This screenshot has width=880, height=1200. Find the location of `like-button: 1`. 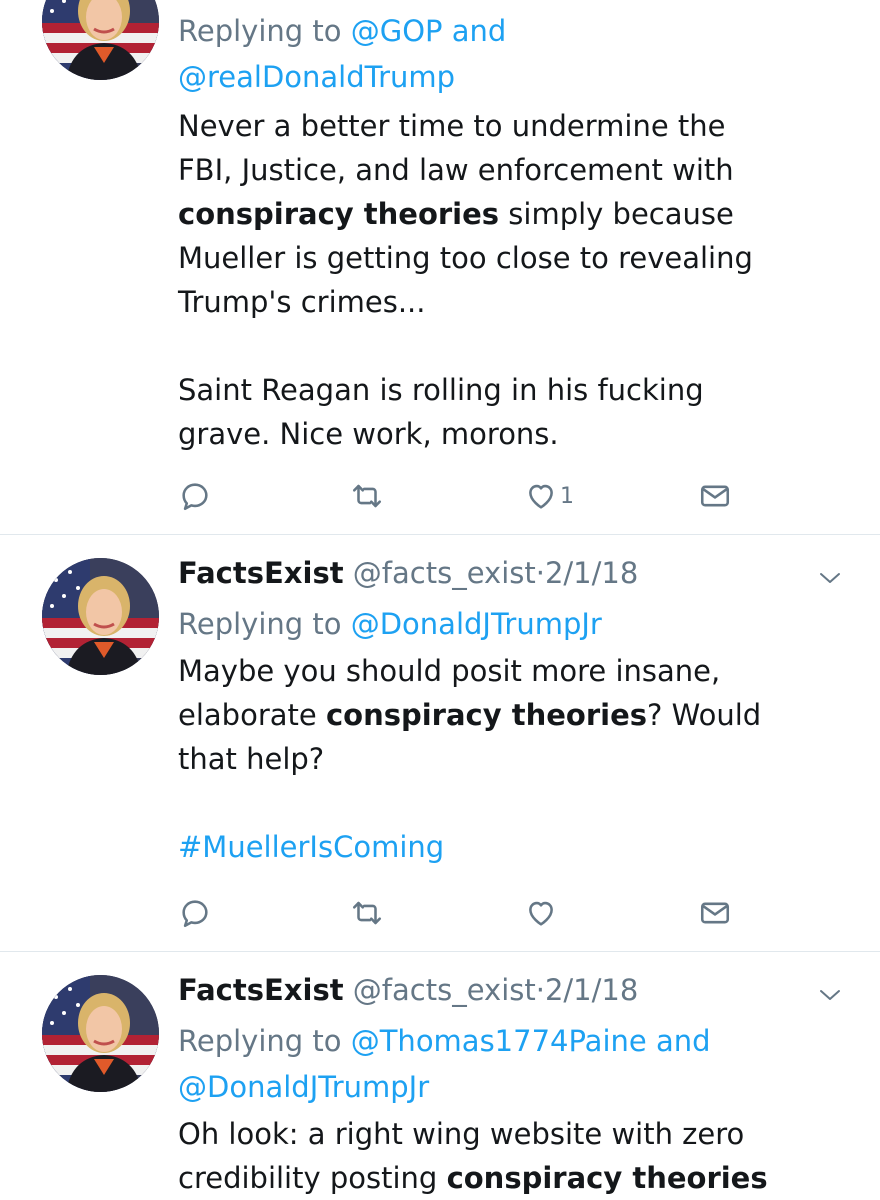

like-button: 1 is located at coordinates (549, 496).